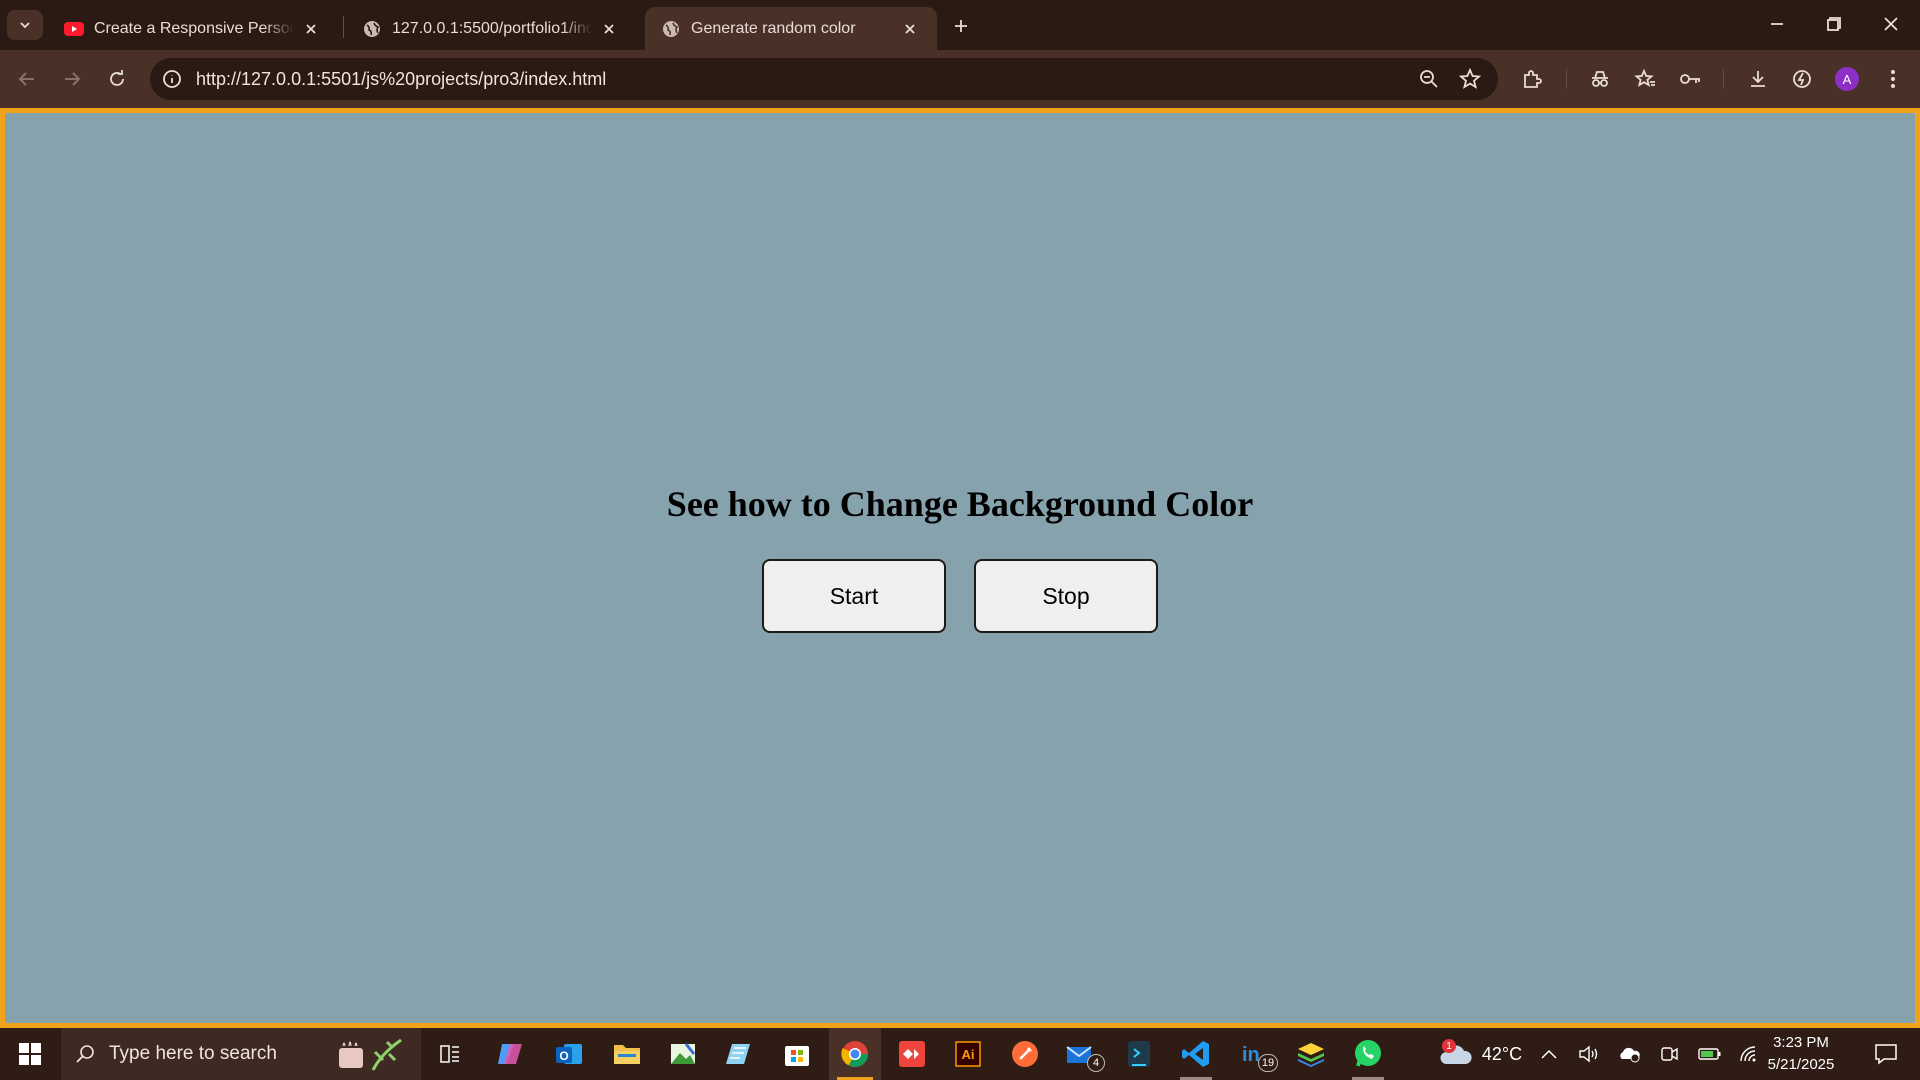  I want to click on tab-youtube: Create a Responsive Personal P, so click(193, 28).